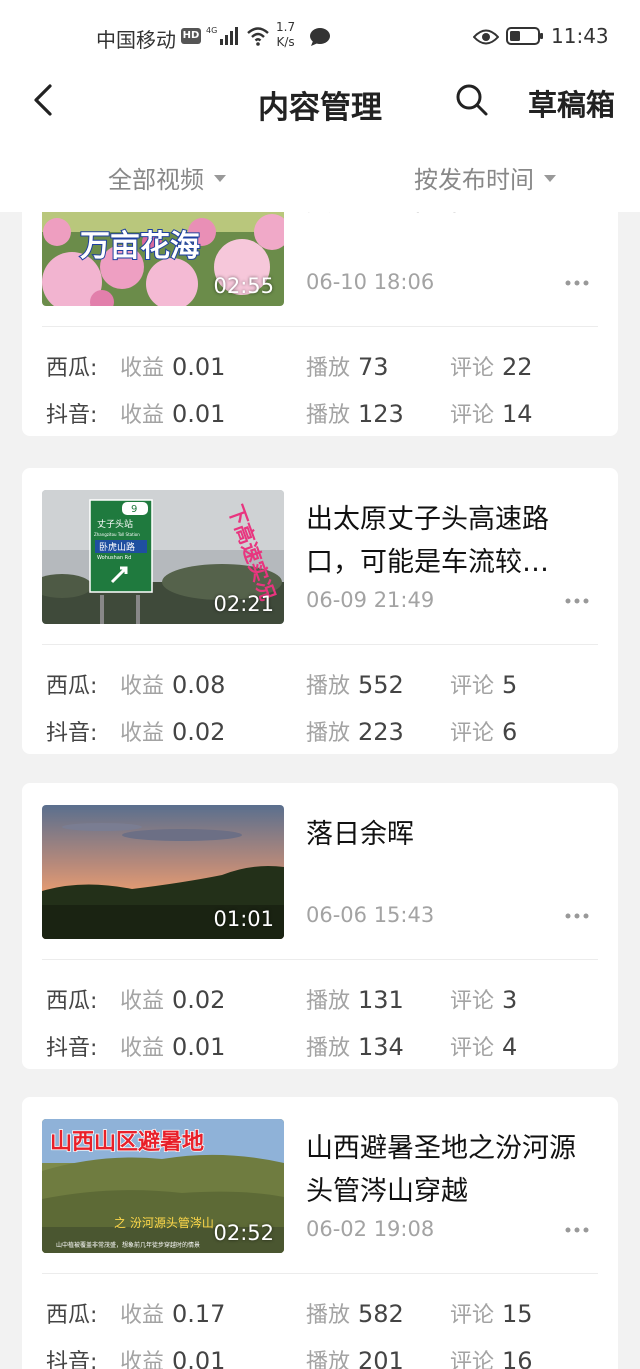 The width and height of the screenshot is (640, 1369). I want to click on income-stat: 收益 0.08, so click(173, 685).